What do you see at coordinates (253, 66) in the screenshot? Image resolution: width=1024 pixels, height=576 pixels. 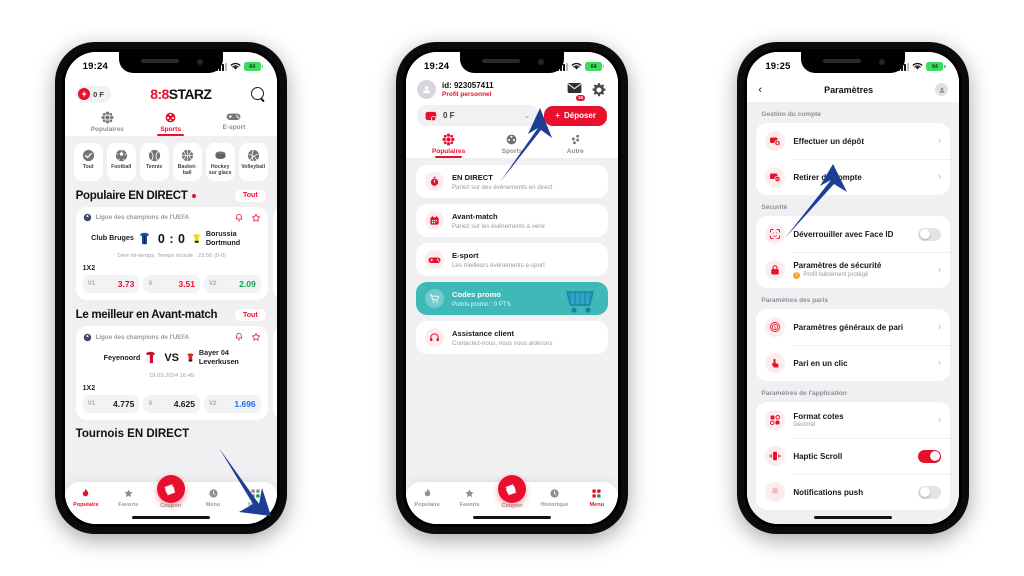 I see `battery-icon: 64` at bounding box center [253, 66].